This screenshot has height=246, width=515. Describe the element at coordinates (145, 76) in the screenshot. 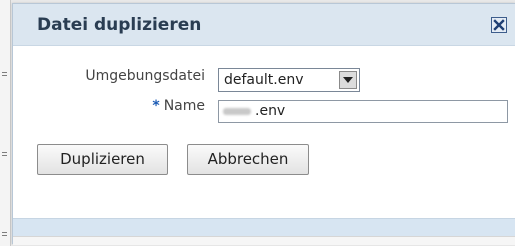

I see `environment-file-label: Umgebungsdatei` at that location.